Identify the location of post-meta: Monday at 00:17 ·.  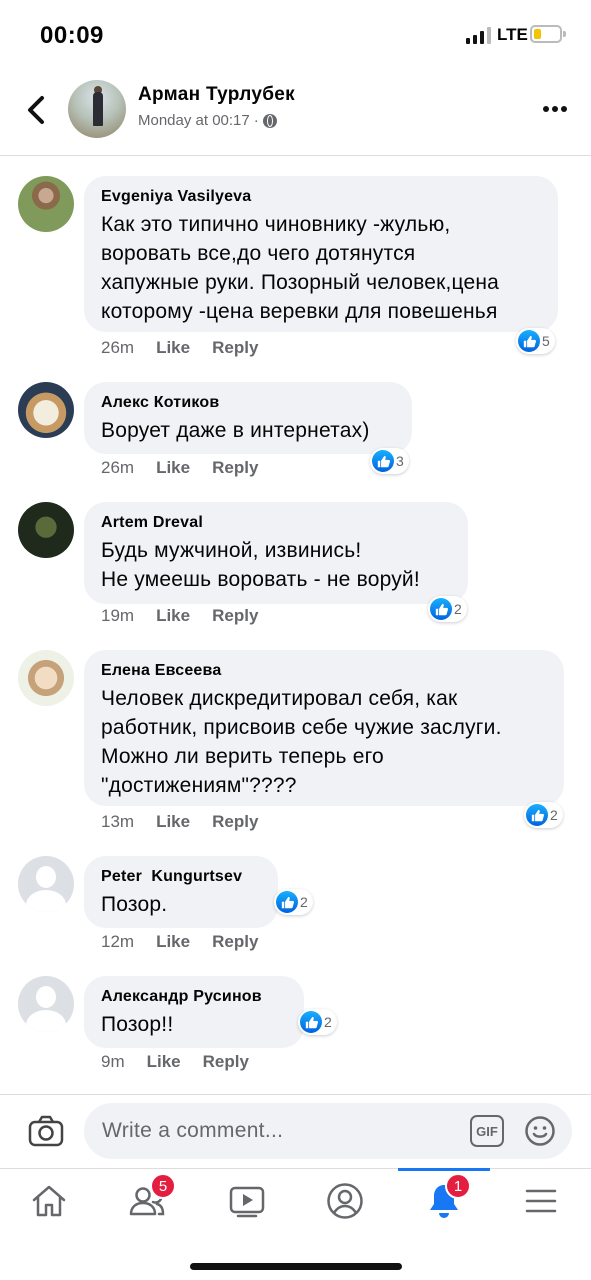
(207, 120).